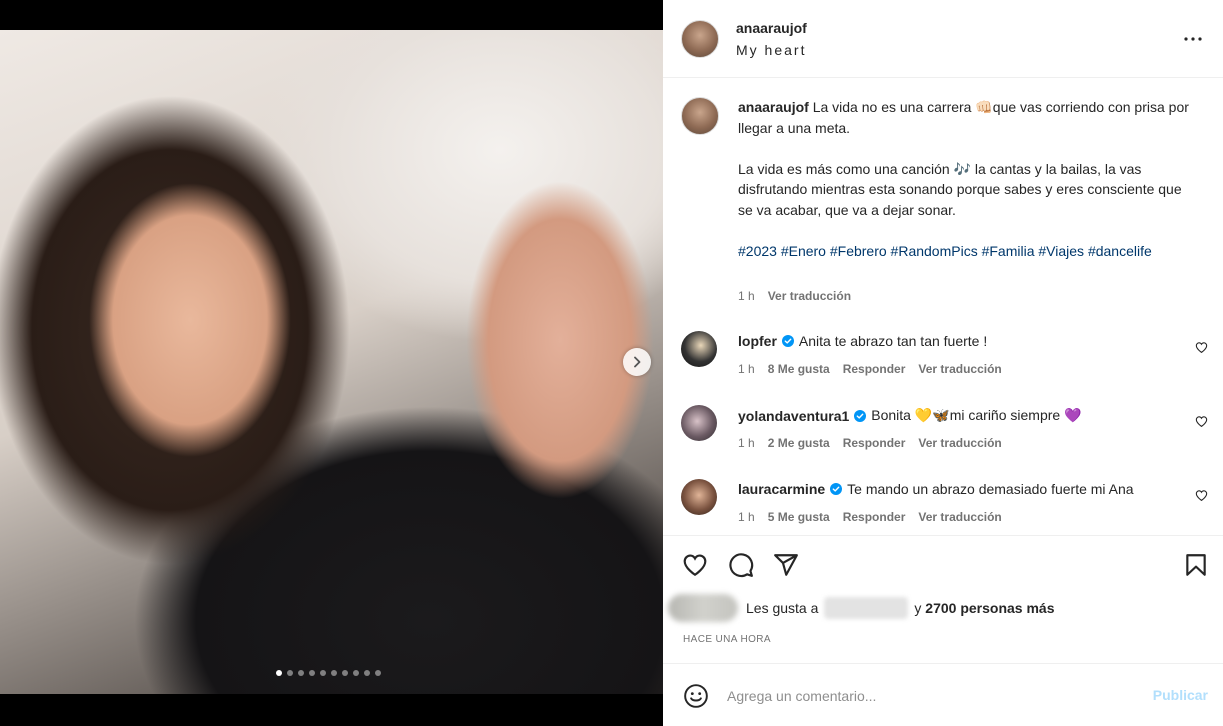 The width and height of the screenshot is (1223, 726). I want to click on comment-username: yolandaventura1, so click(793, 416).